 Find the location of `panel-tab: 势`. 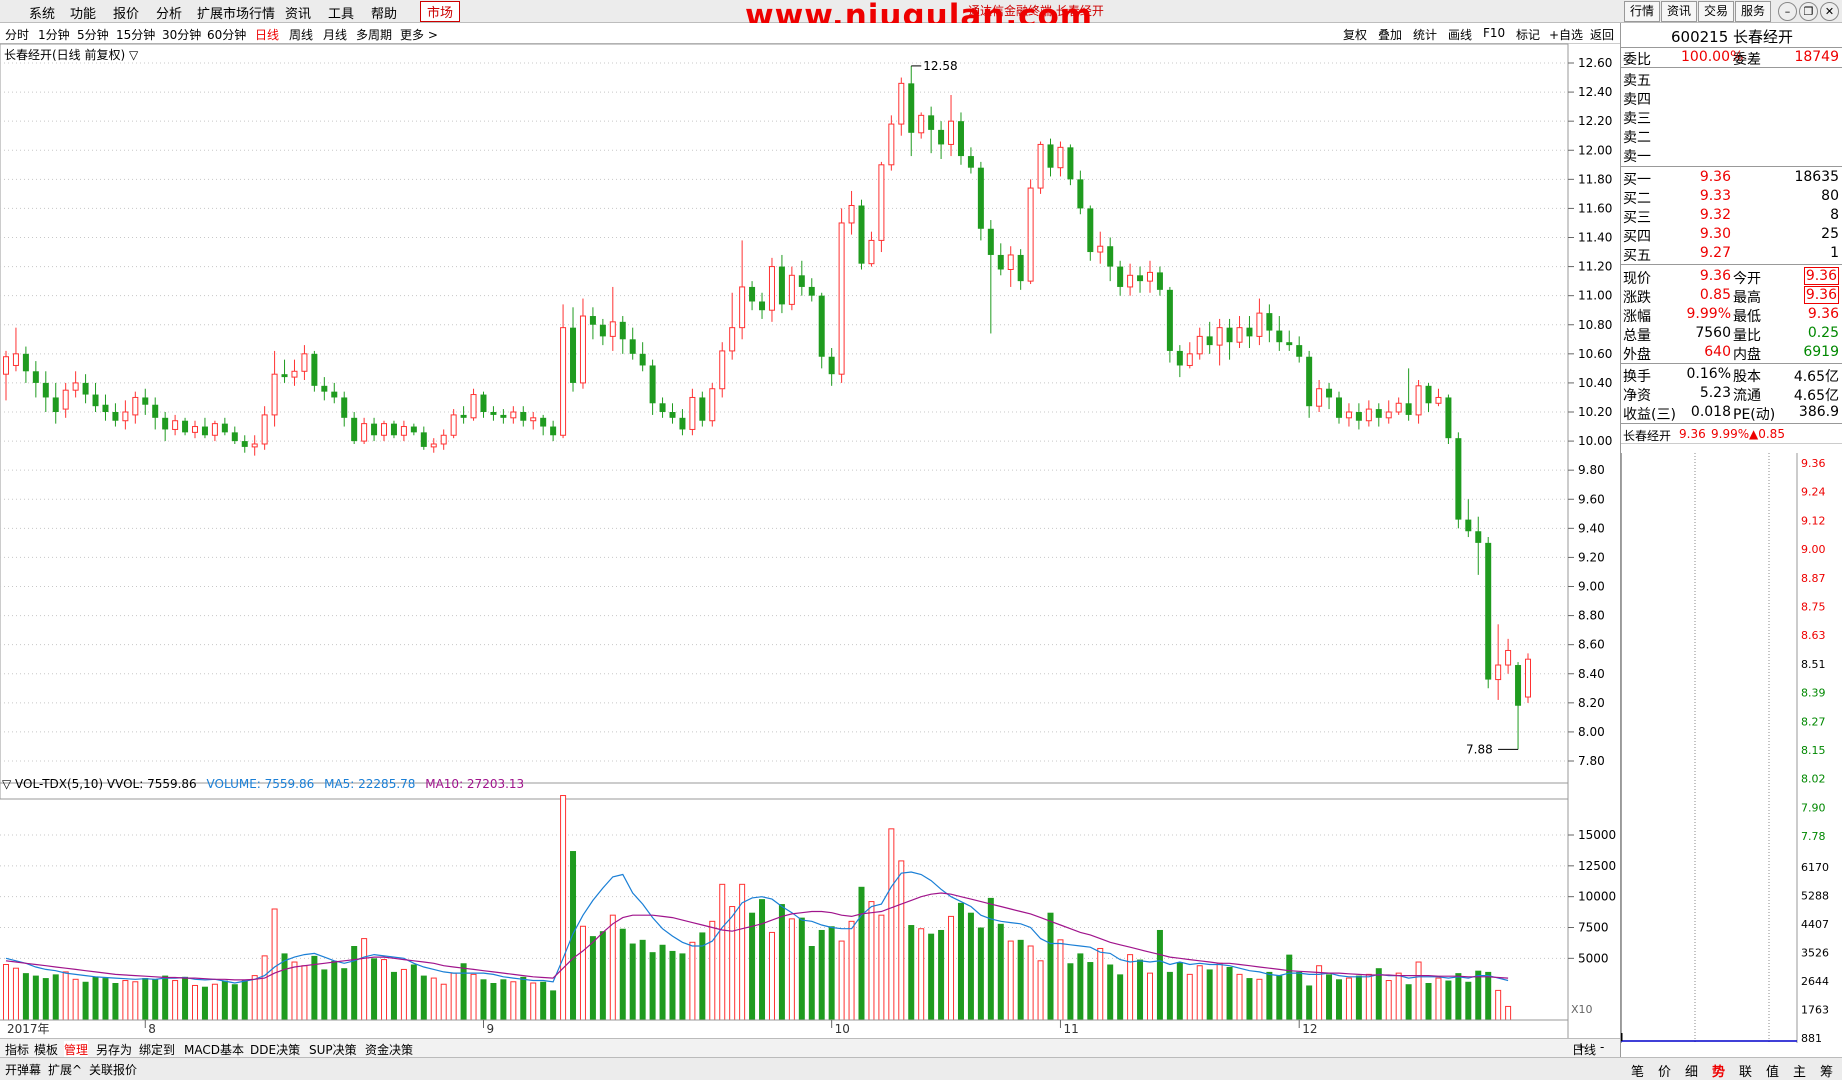

panel-tab: 势 is located at coordinates (1718, 1070).